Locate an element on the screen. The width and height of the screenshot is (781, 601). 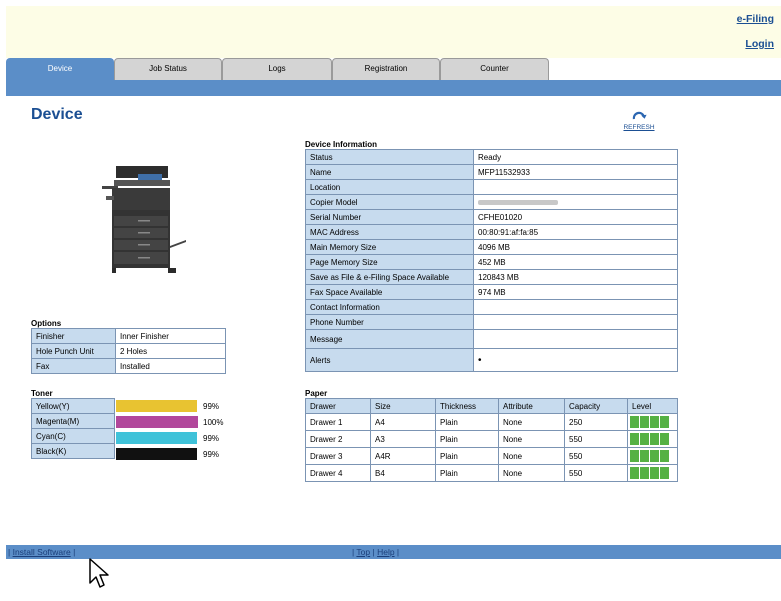
toner-table: Yellow(Y) Magenta(M) Cyan(C) Black(K) is located at coordinates (73, 428).